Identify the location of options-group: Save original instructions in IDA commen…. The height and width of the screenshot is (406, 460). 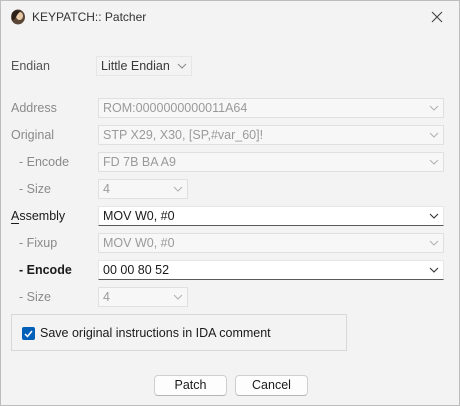
(179, 332).